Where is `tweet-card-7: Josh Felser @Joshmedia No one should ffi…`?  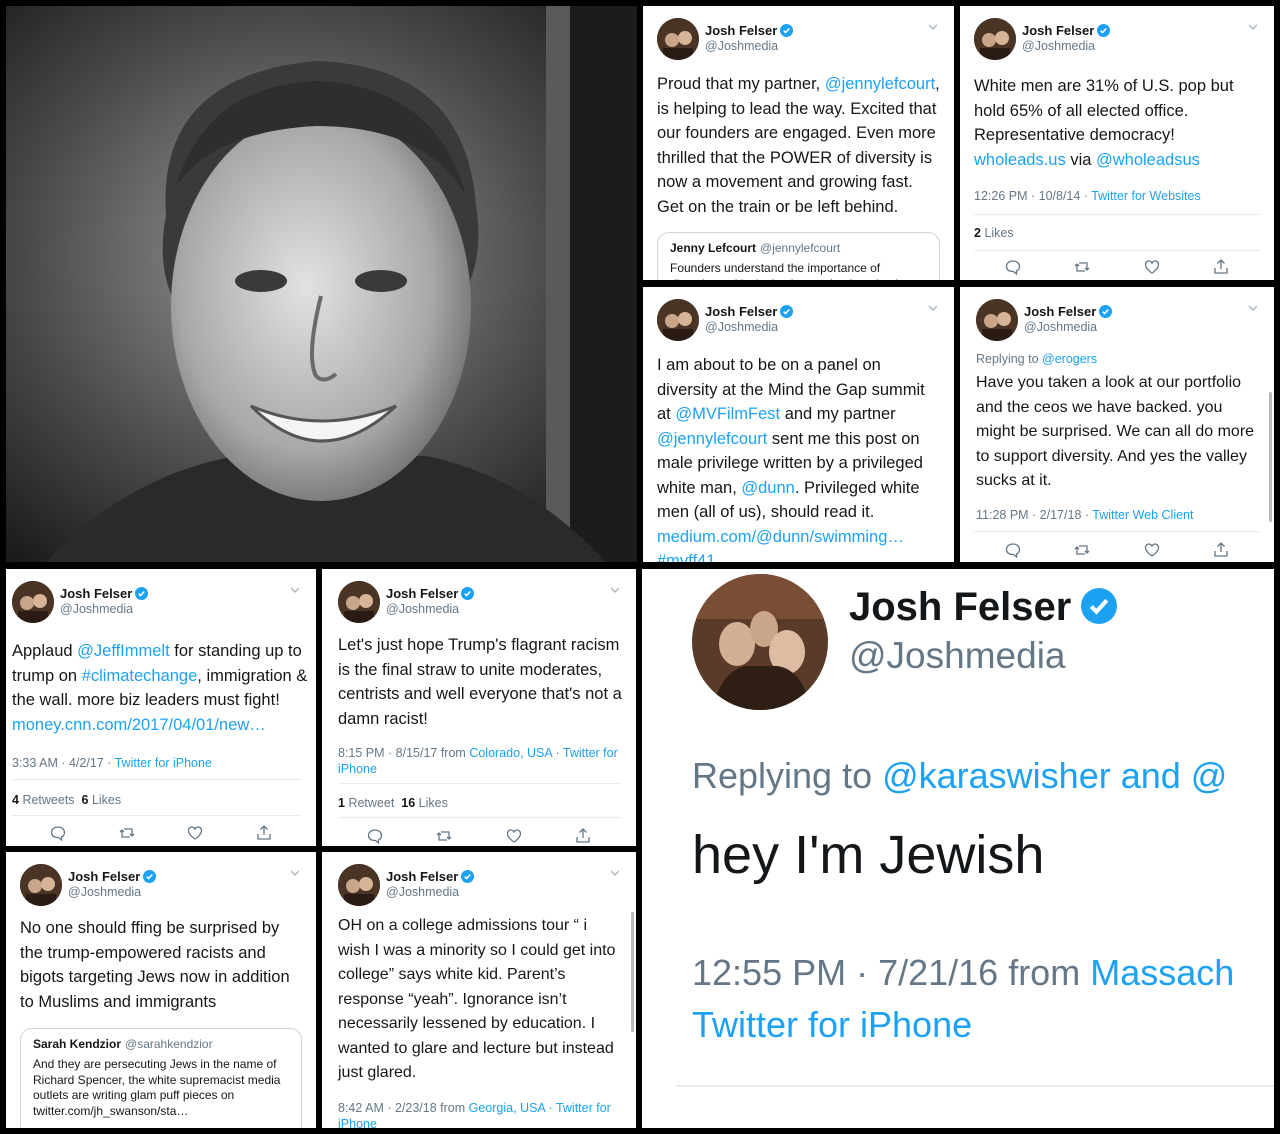
tweet-card-7: Josh Felser @Joshmedia No one should ffi… is located at coordinates (161, 990).